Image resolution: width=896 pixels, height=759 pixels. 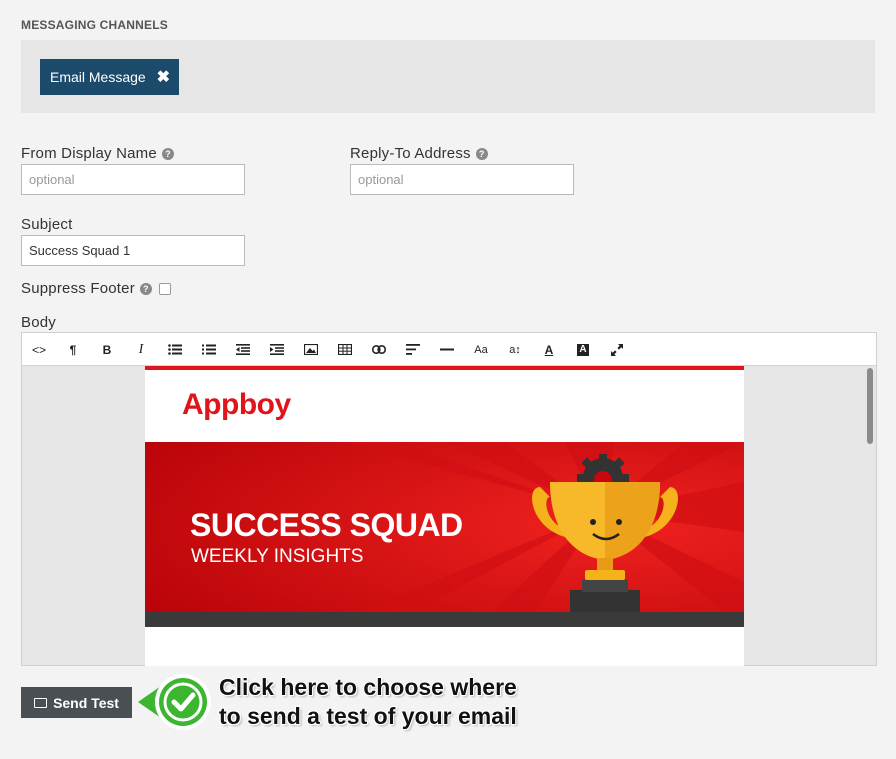 What do you see at coordinates (38, 322) in the screenshot?
I see `body-label: Body` at bounding box center [38, 322].